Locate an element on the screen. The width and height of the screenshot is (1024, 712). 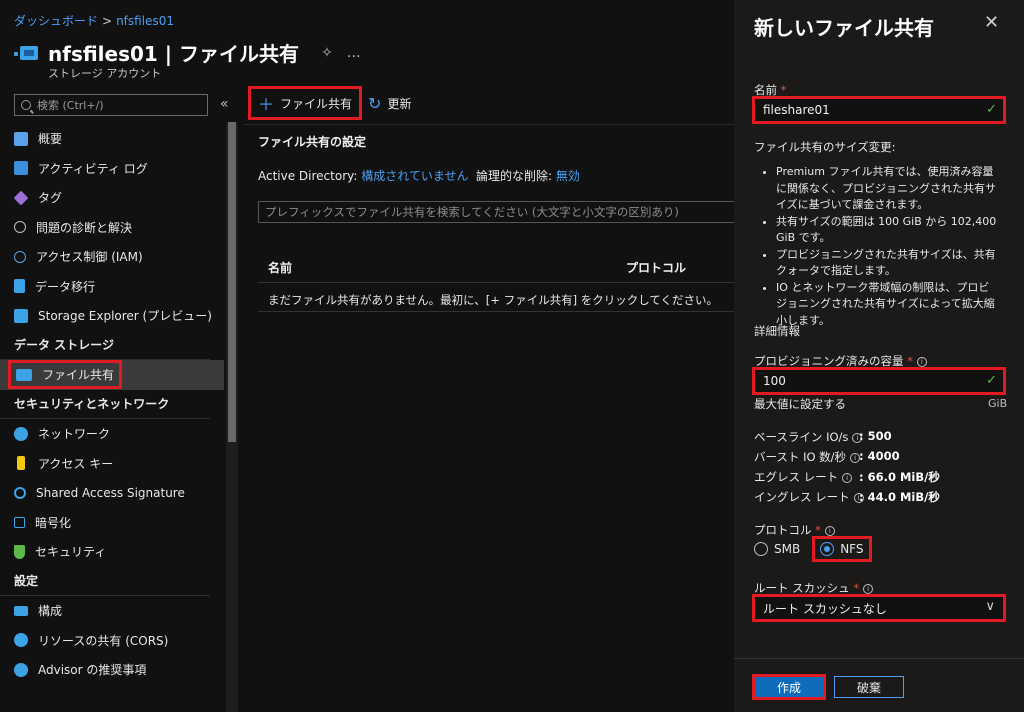
key-icon is located at coordinates (21, 463).